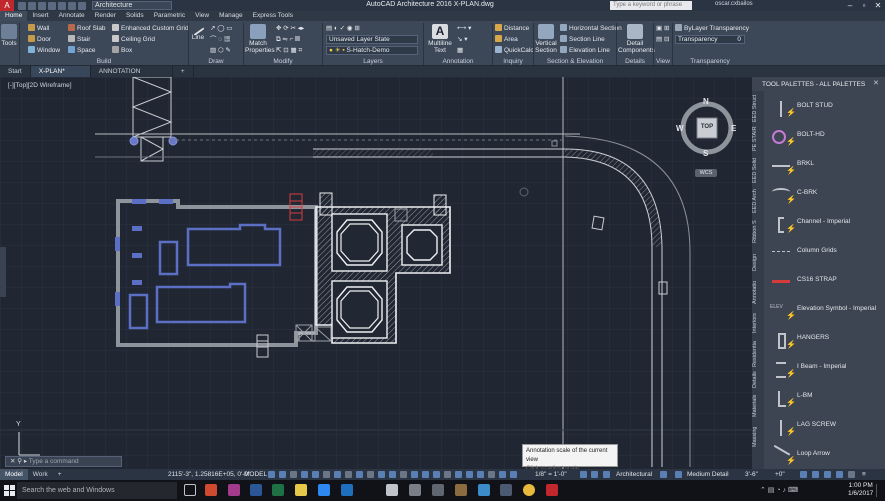 The image size is (885, 501). I want to click on palette-item-elevation-symbol: ELEV ⚡ Elevation Symbol - Imperial, so click(824, 311).